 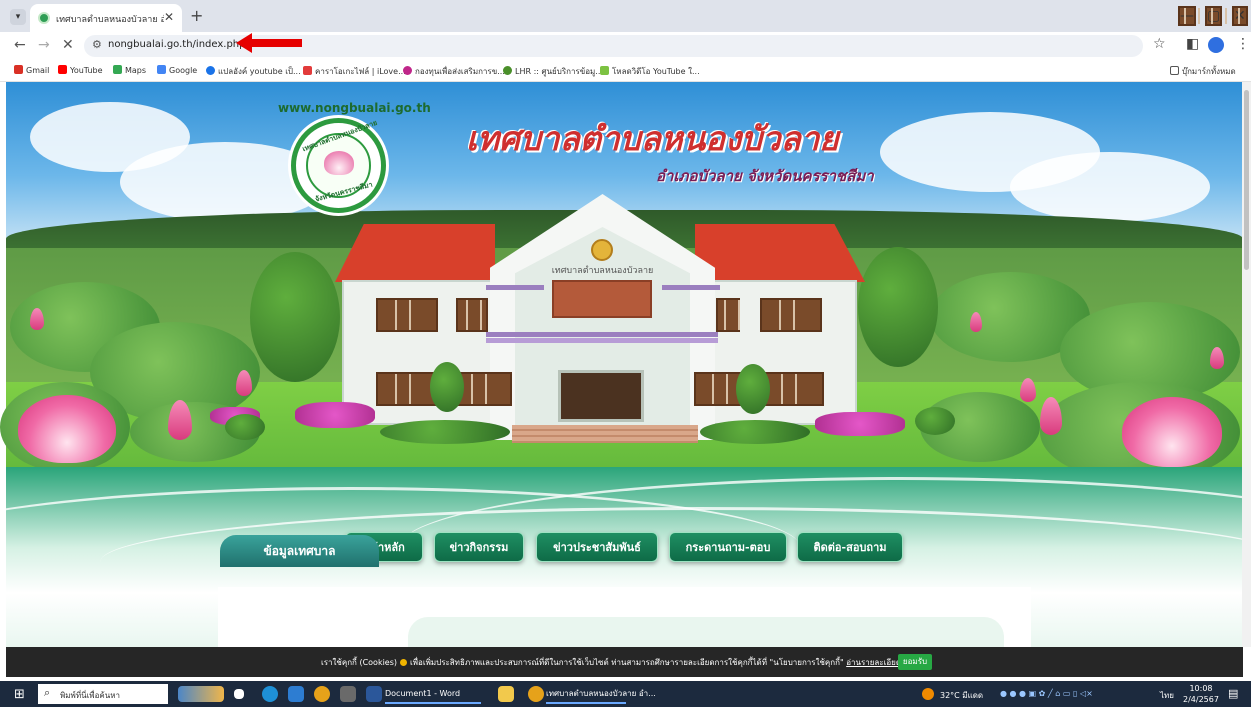 I want to click on content-box, so click(x=706, y=632).